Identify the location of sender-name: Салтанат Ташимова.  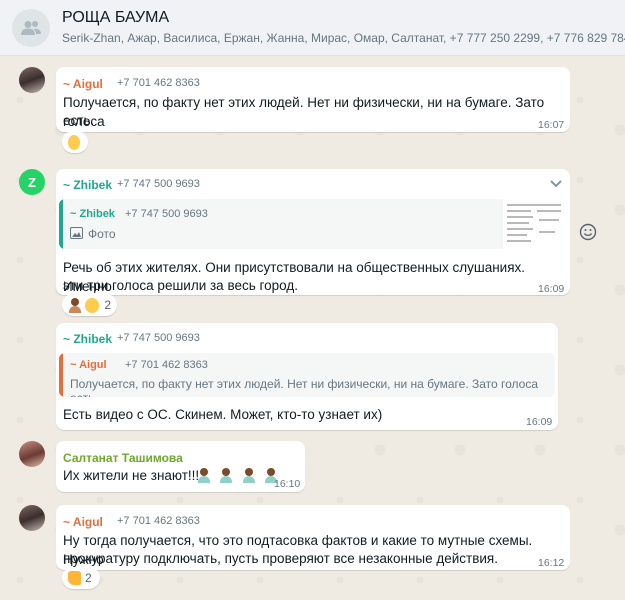
(123, 458).